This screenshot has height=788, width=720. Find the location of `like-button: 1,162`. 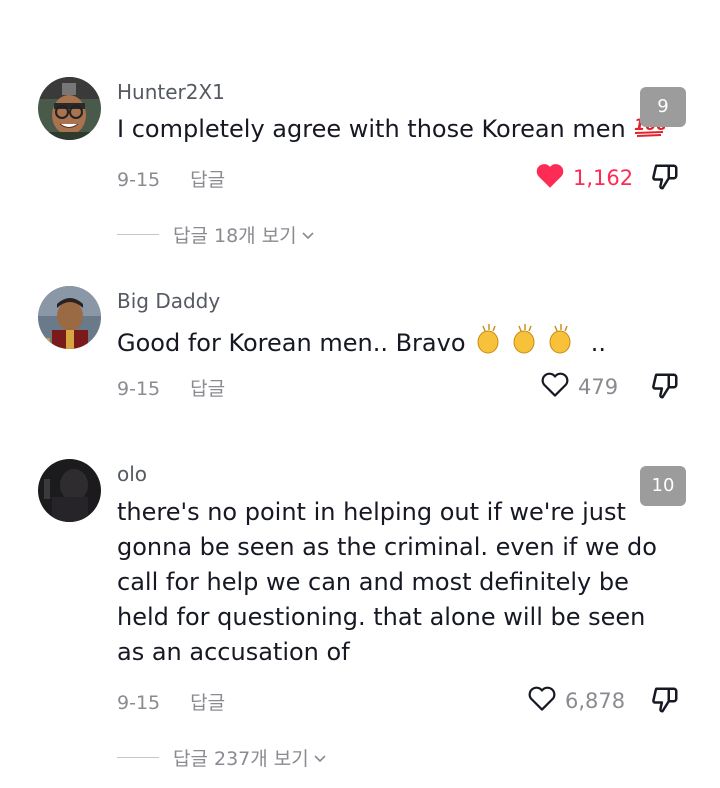

like-button: 1,162 is located at coordinates (584, 178).